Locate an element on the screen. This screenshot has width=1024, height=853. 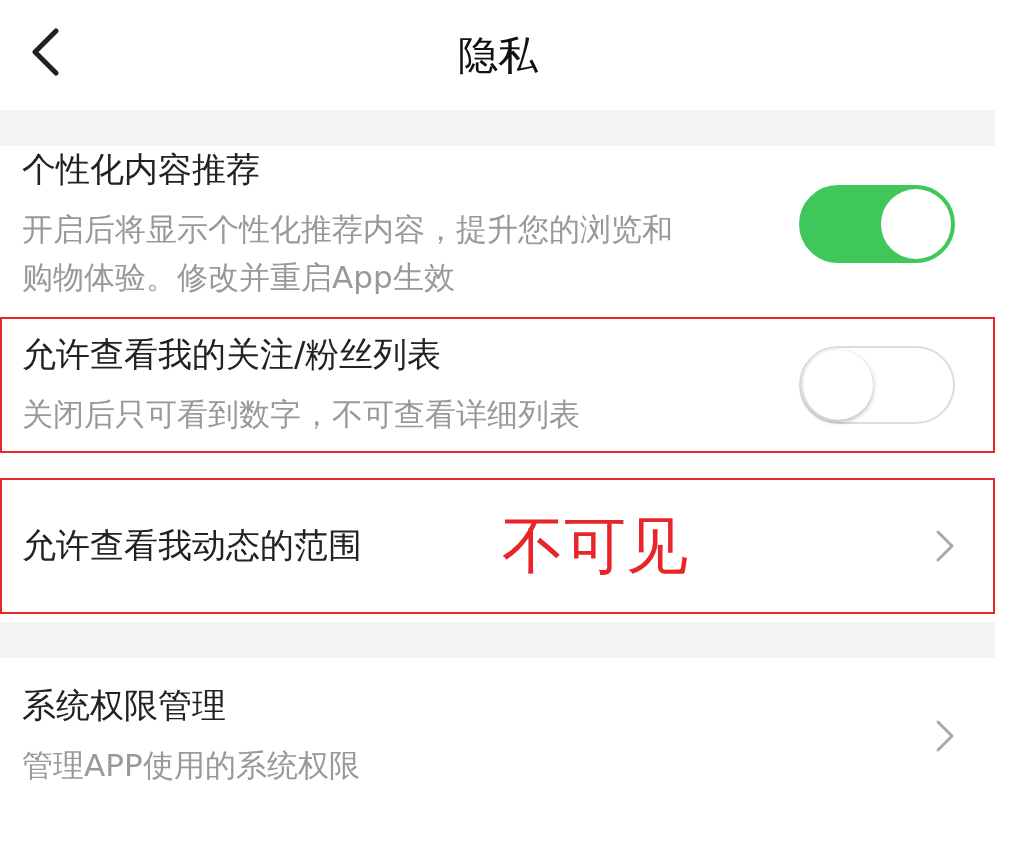
annotation-text: 不可见 is located at coordinates (595, 546).